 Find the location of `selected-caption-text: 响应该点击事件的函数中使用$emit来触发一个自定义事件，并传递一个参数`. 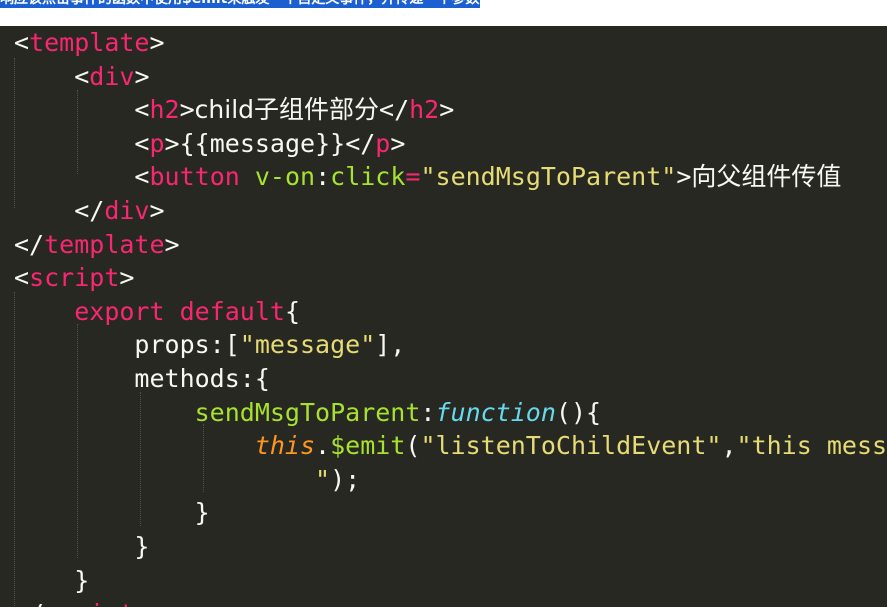

selected-caption-text: 响应该点击事件的函数中使用$emit来触发一个自定义事件，并传递一个参数 is located at coordinates (240, 4).